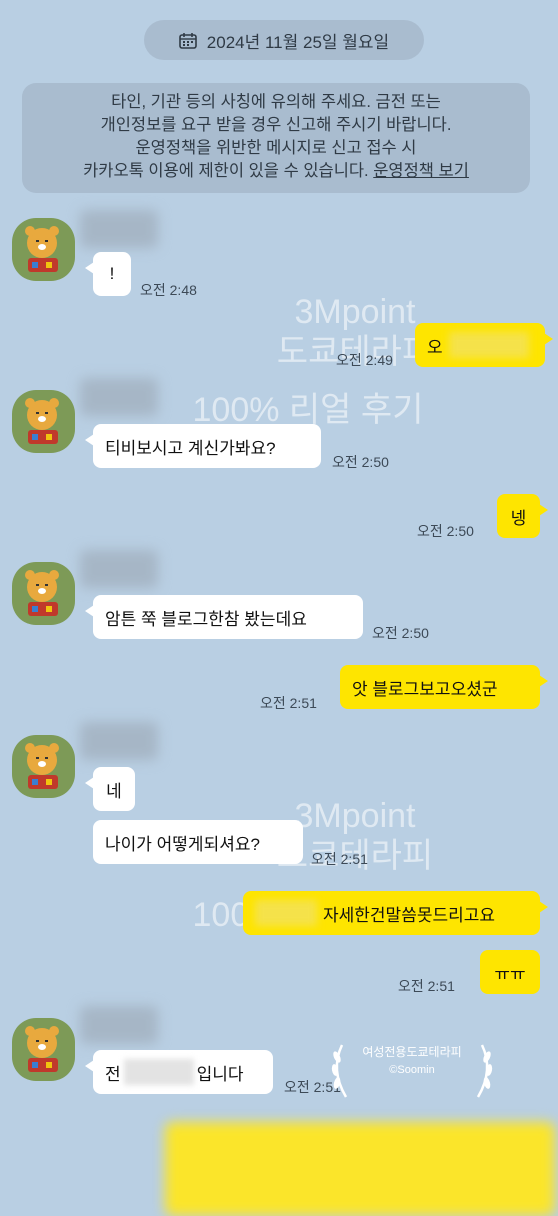 This screenshot has height=1216, width=558. Describe the element at coordinates (112, 273) in the screenshot. I see `message-text: !` at that location.